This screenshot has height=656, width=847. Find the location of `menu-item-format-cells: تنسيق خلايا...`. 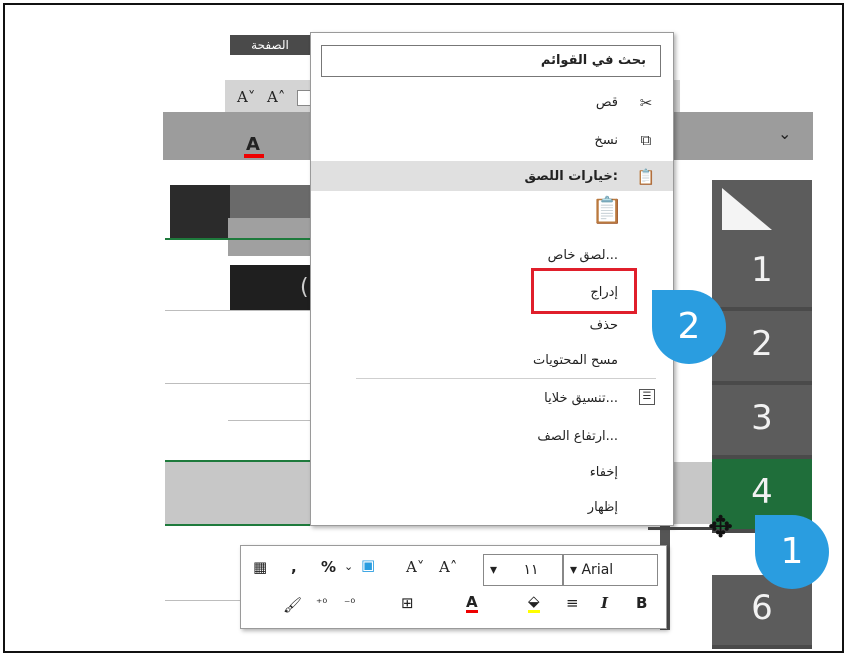

menu-item-format-cells: تنسيق خلايا... is located at coordinates (581, 398).